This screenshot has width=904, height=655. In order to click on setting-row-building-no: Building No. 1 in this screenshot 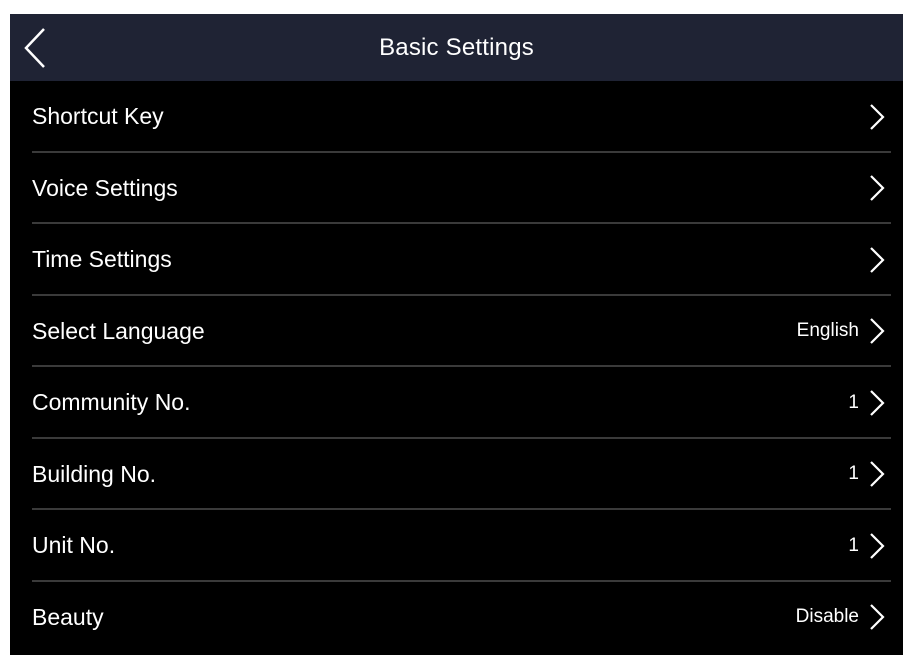, I will do `click(456, 475)`.